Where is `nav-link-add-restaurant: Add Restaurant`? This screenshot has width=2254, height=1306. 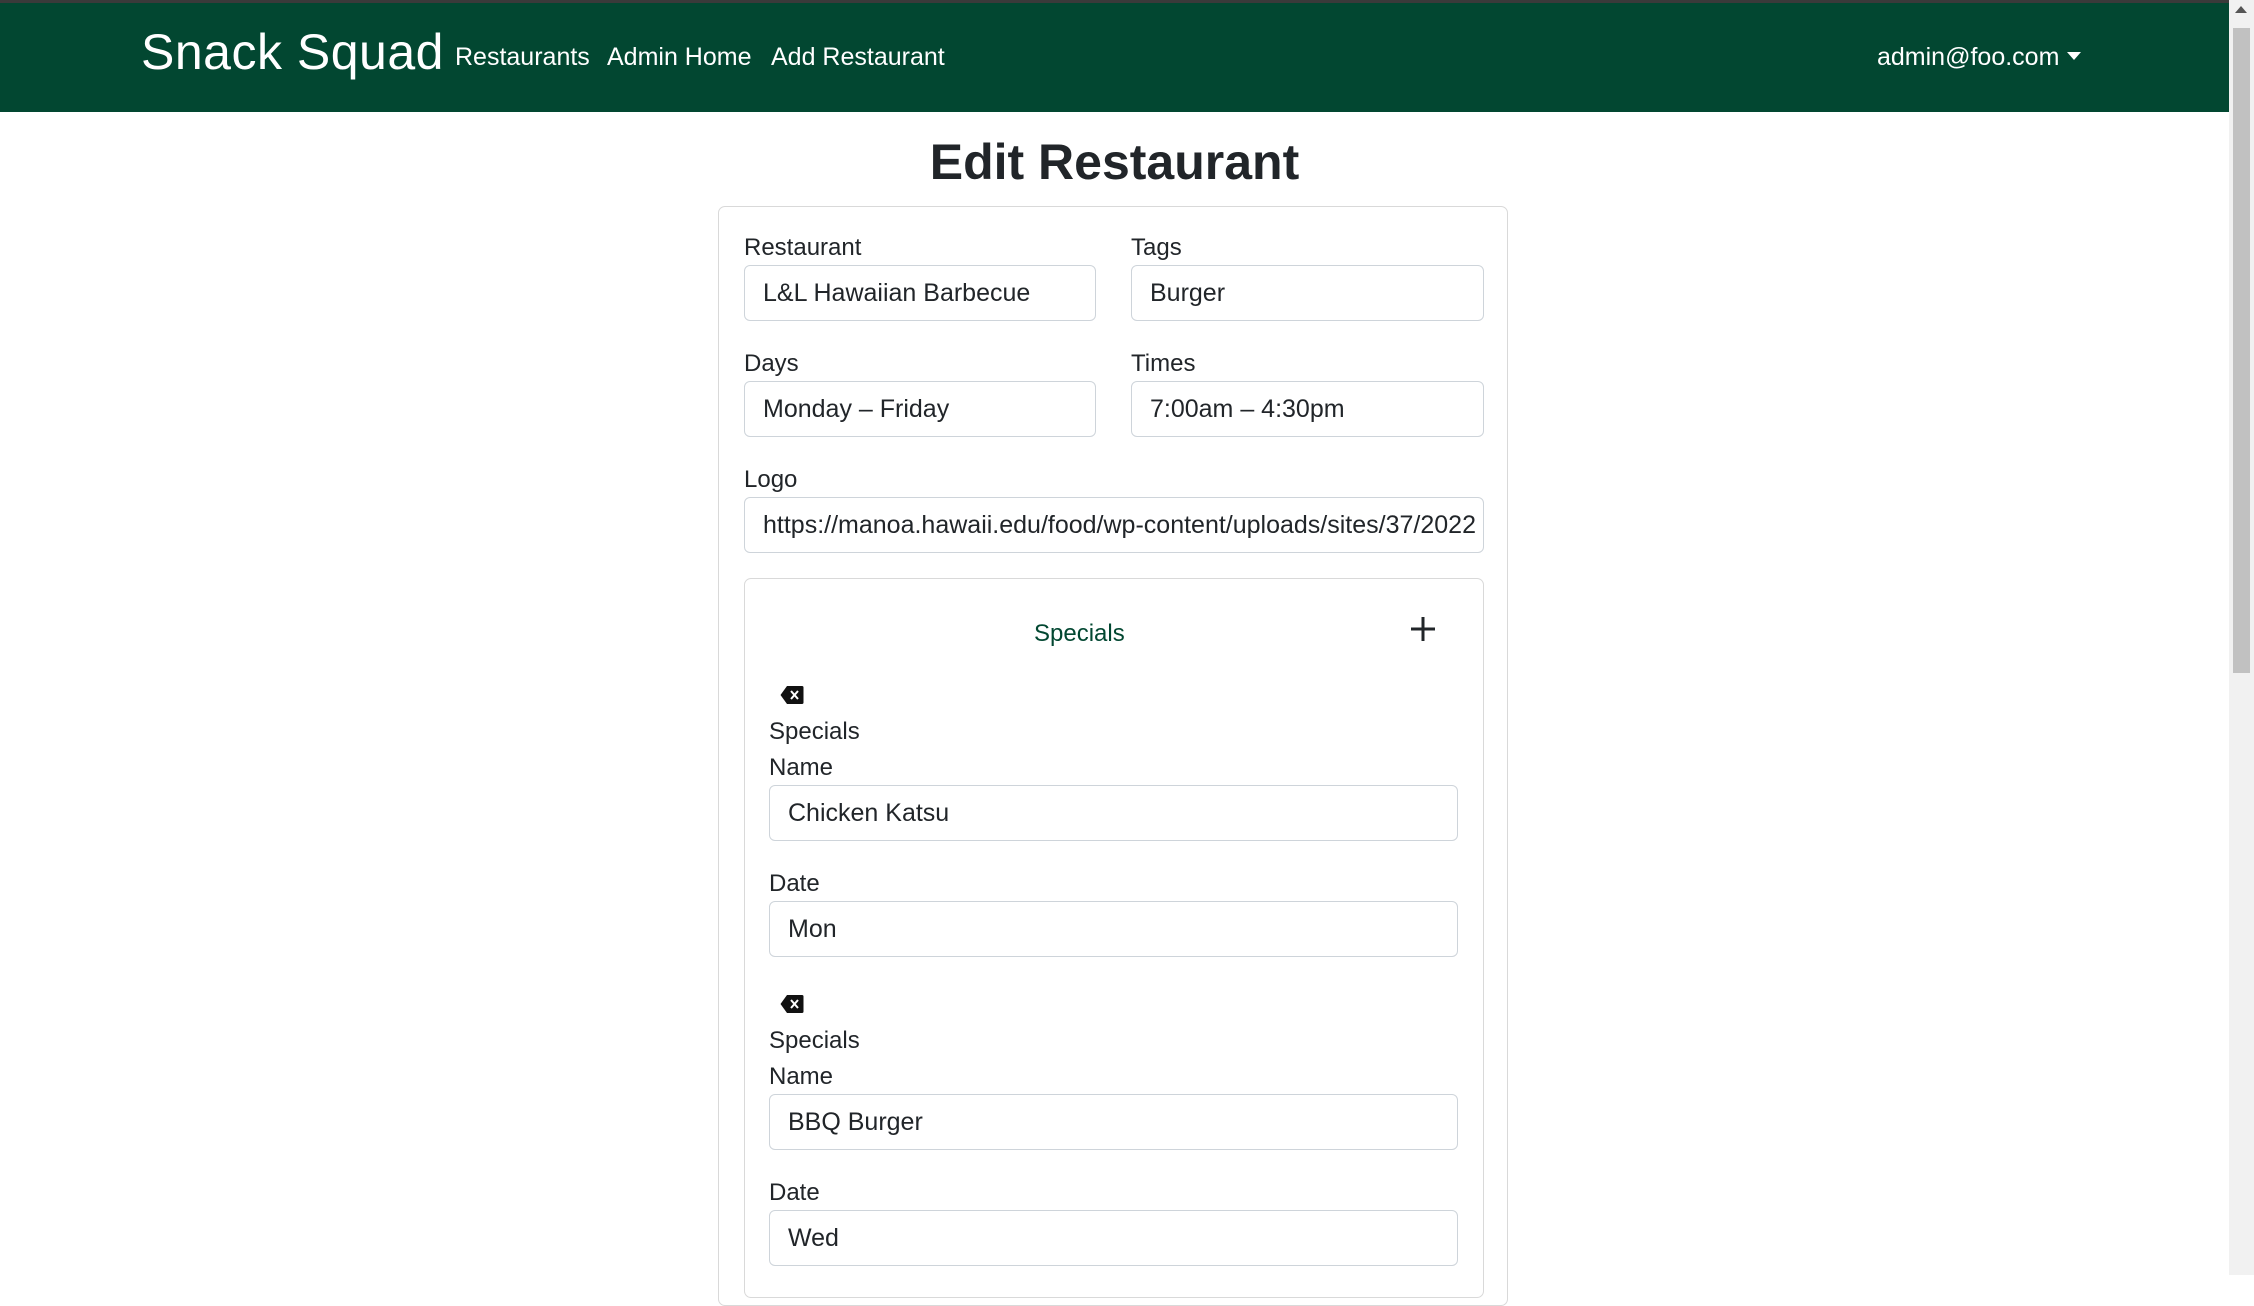
nav-link-add-restaurant: Add Restaurant is located at coordinates (858, 57).